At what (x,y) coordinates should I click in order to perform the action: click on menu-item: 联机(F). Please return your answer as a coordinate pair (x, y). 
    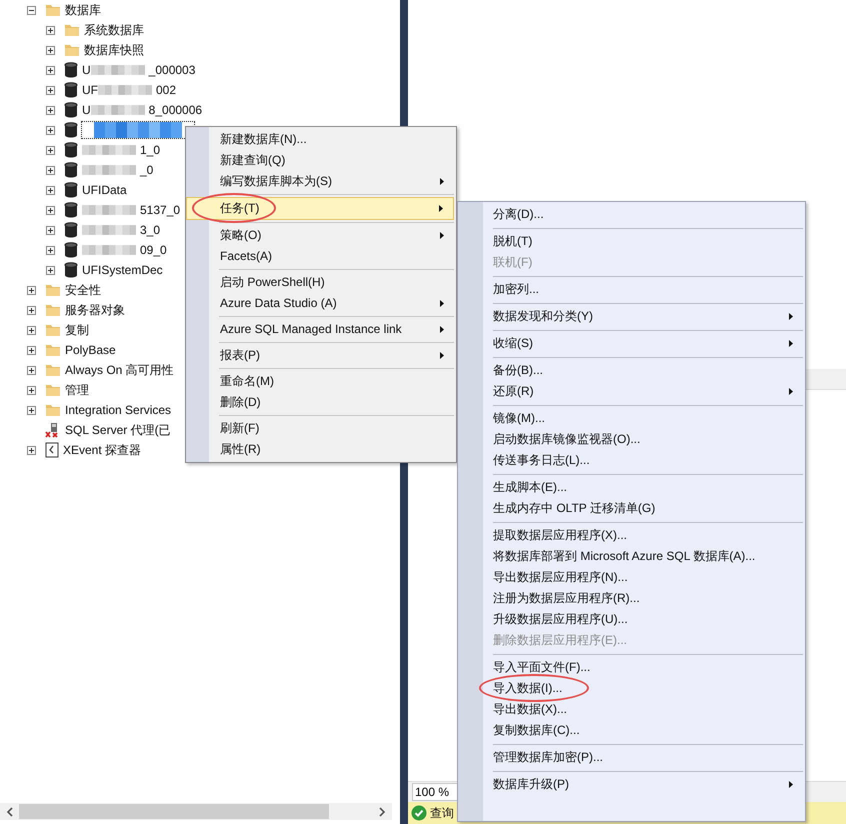
    Looking at the image, I should click on (513, 262).